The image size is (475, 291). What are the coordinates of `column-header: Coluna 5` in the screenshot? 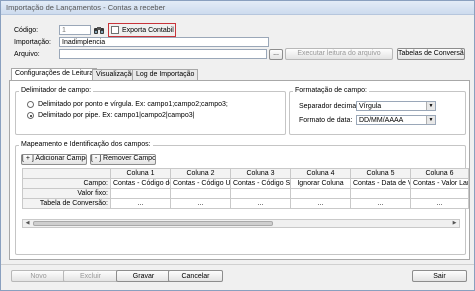 It's located at (380, 173).